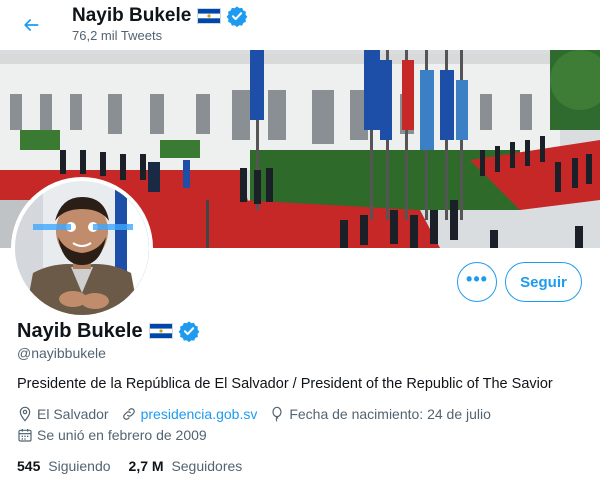 The width and height of the screenshot is (600, 480). I want to click on following-link: 545 Siguiendo, so click(64, 466).